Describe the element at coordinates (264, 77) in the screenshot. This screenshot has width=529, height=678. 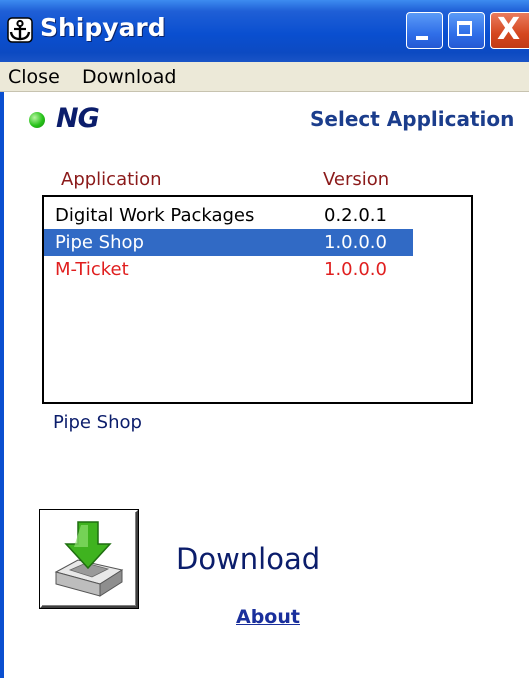
I see `menu-bar: Close Download` at that location.